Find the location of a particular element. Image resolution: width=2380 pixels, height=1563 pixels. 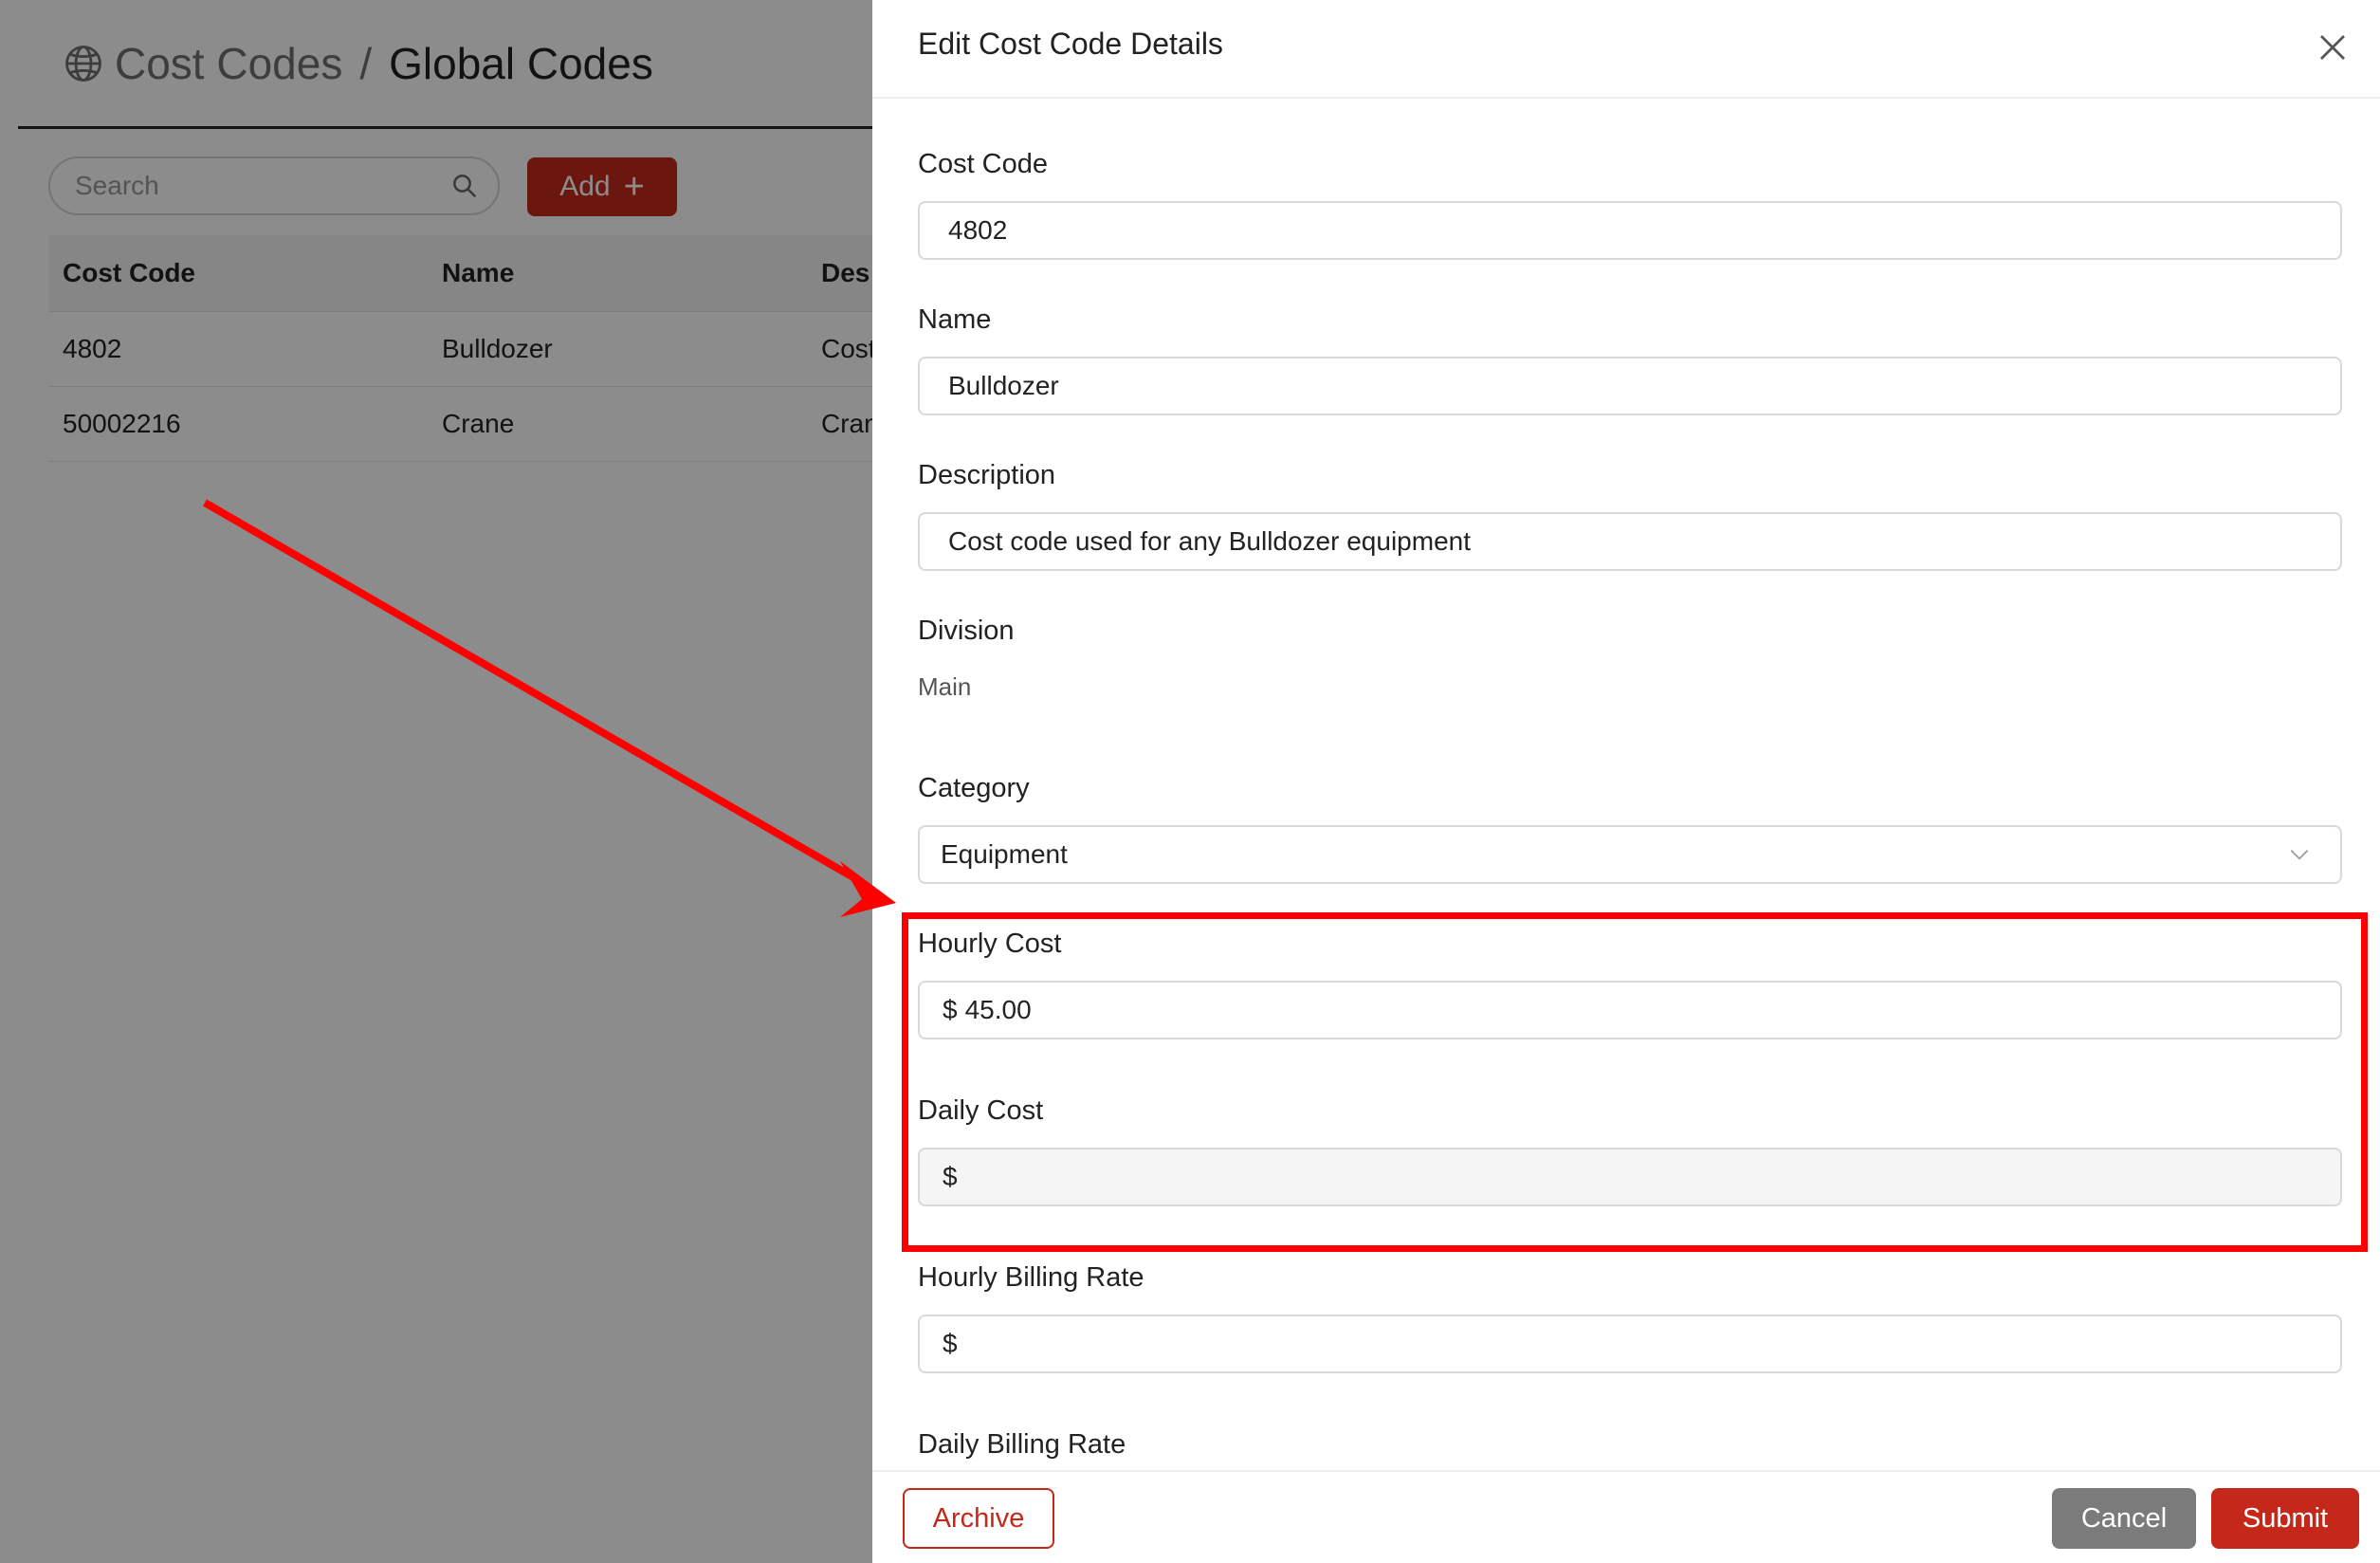

category-label: Category is located at coordinates (974, 788).